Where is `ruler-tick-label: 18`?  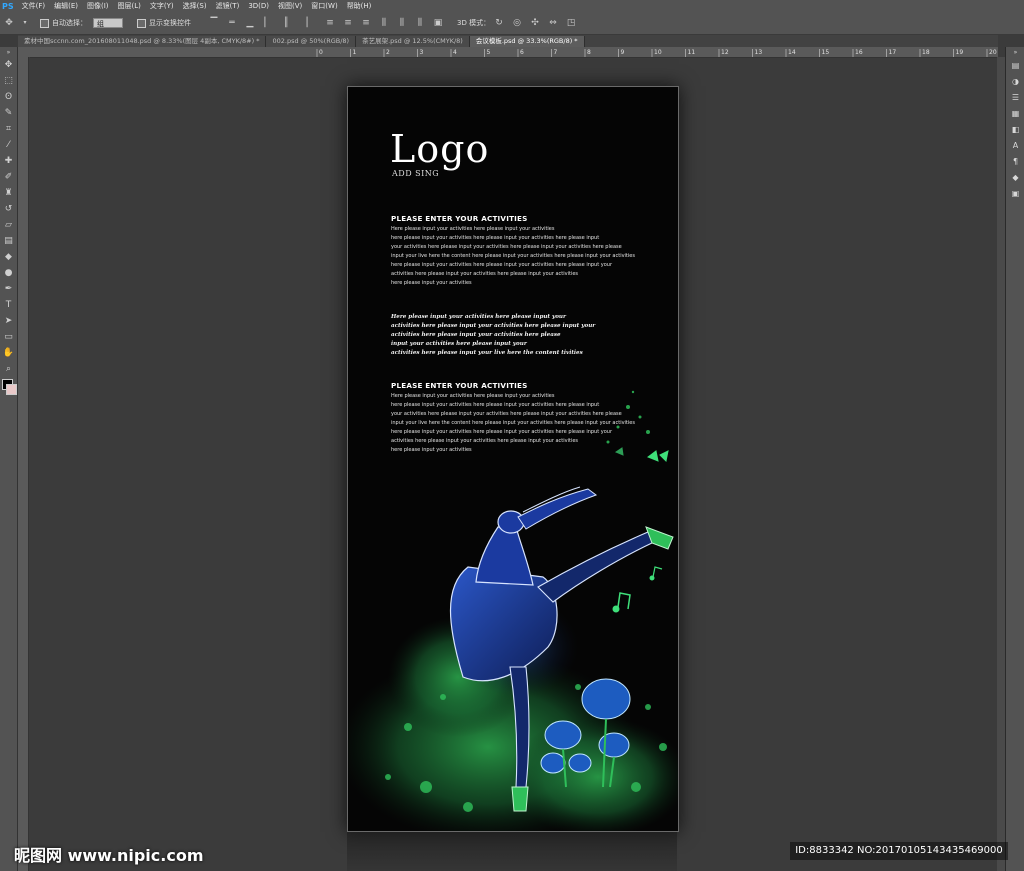
ruler-tick-label: 18 is located at coordinates (926, 52).